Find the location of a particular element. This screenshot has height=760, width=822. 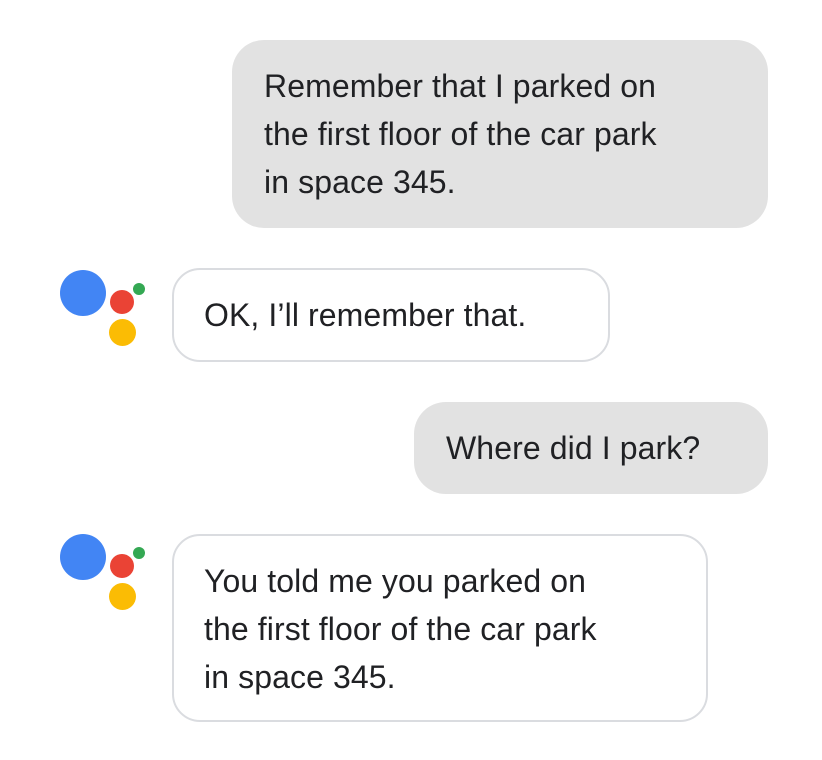

message-text-line: You told me you parked on is located at coordinates (395, 581).